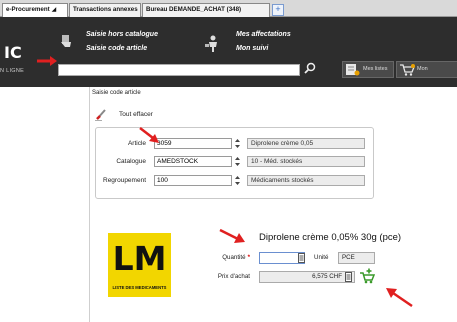  Describe the element at coordinates (211, 43) in the screenshot. I see `person-icon` at that location.